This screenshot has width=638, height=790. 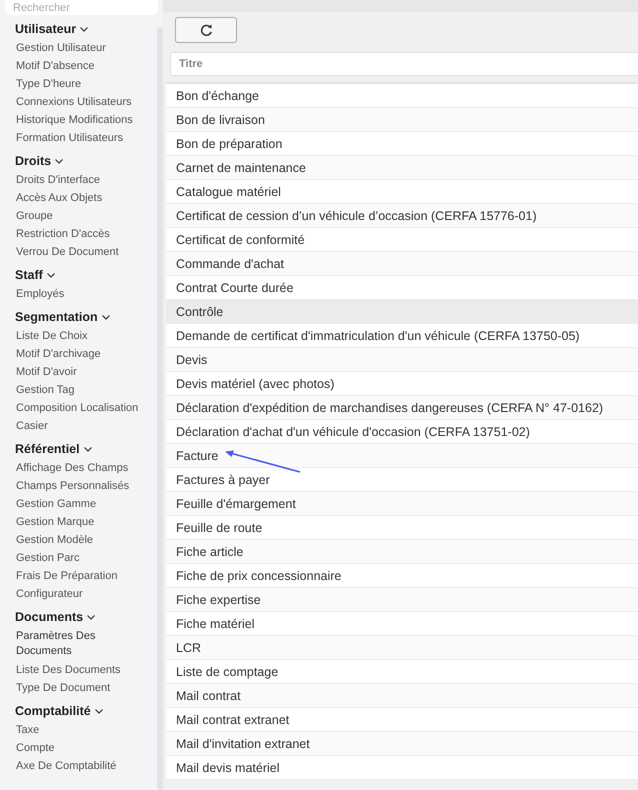 What do you see at coordinates (78, 317) in the screenshot?
I see `section-header: Segmentation` at bounding box center [78, 317].